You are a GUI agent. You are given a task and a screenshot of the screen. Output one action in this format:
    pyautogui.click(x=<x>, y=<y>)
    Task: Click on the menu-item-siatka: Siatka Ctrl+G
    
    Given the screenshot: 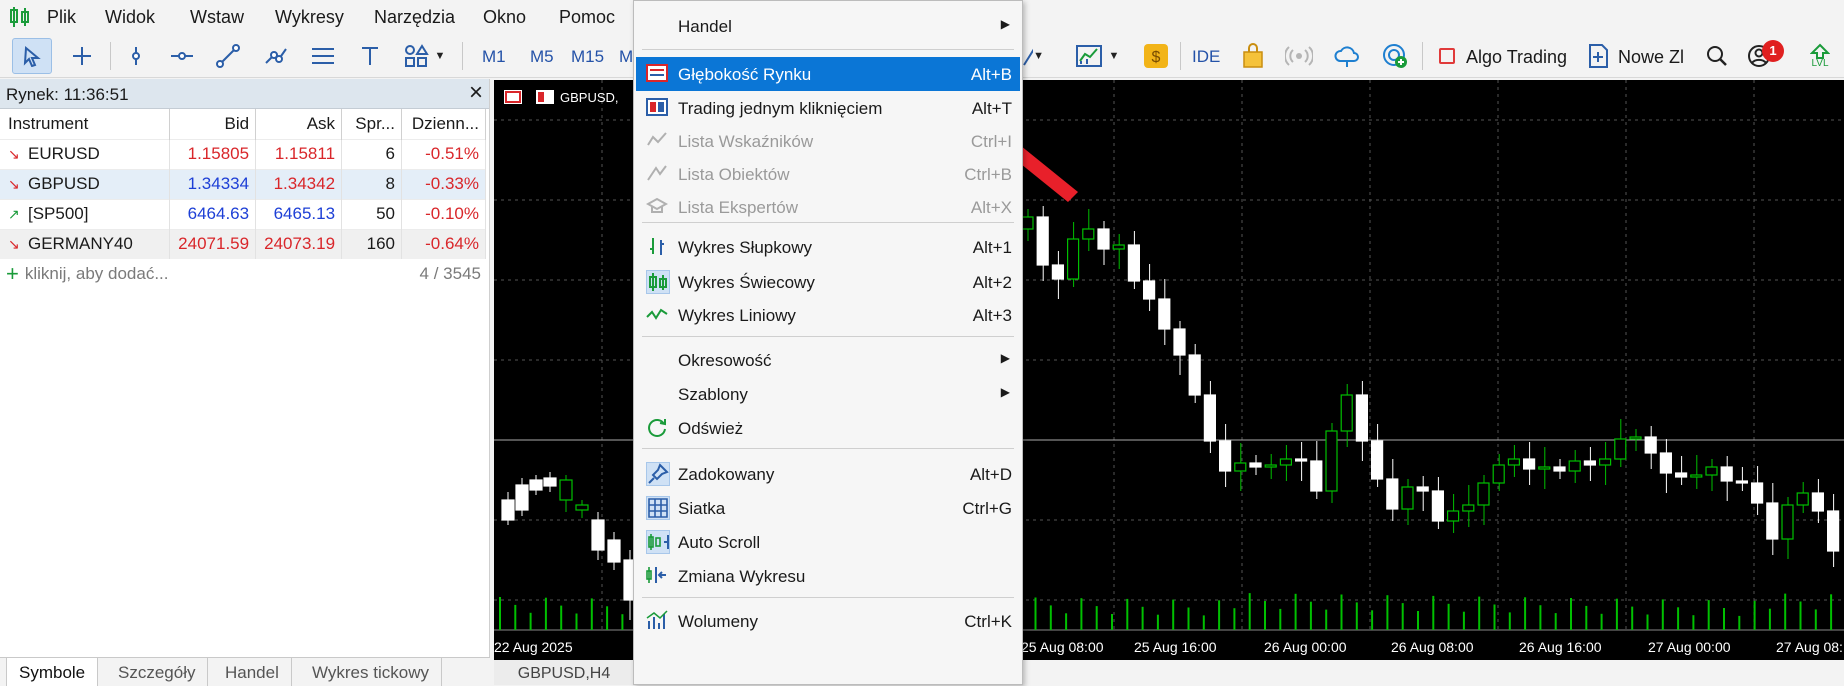 What is the action you would take?
    pyautogui.click(x=828, y=508)
    